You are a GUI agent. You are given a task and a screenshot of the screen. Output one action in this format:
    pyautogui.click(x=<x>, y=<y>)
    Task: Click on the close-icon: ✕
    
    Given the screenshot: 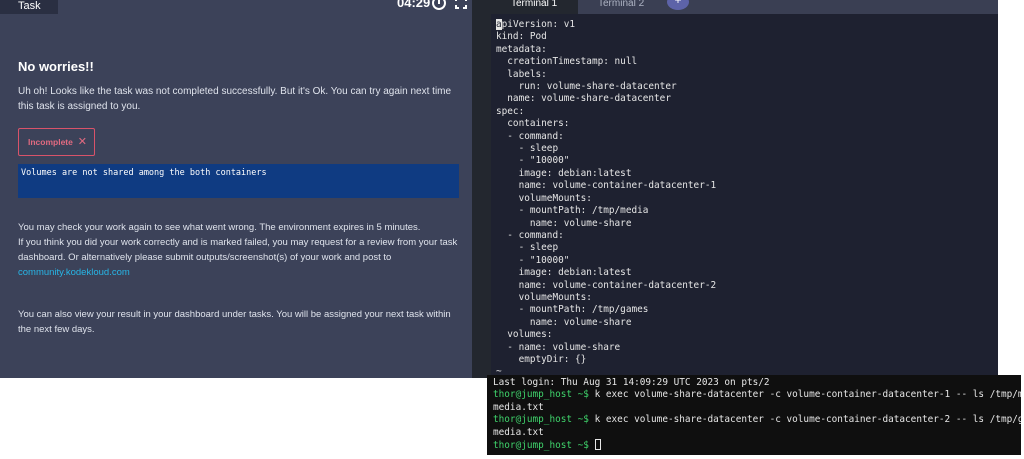 What is the action you would take?
    pyautogui.click(x=82, y=142)
    